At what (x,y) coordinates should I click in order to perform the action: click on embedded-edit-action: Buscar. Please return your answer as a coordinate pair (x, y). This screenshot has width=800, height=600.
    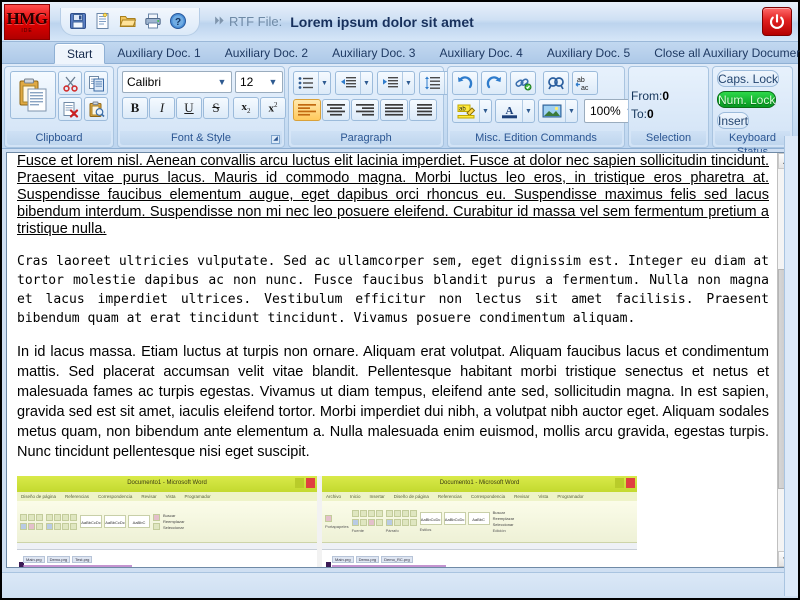
    Looking at the image, I should click on (499, 512).